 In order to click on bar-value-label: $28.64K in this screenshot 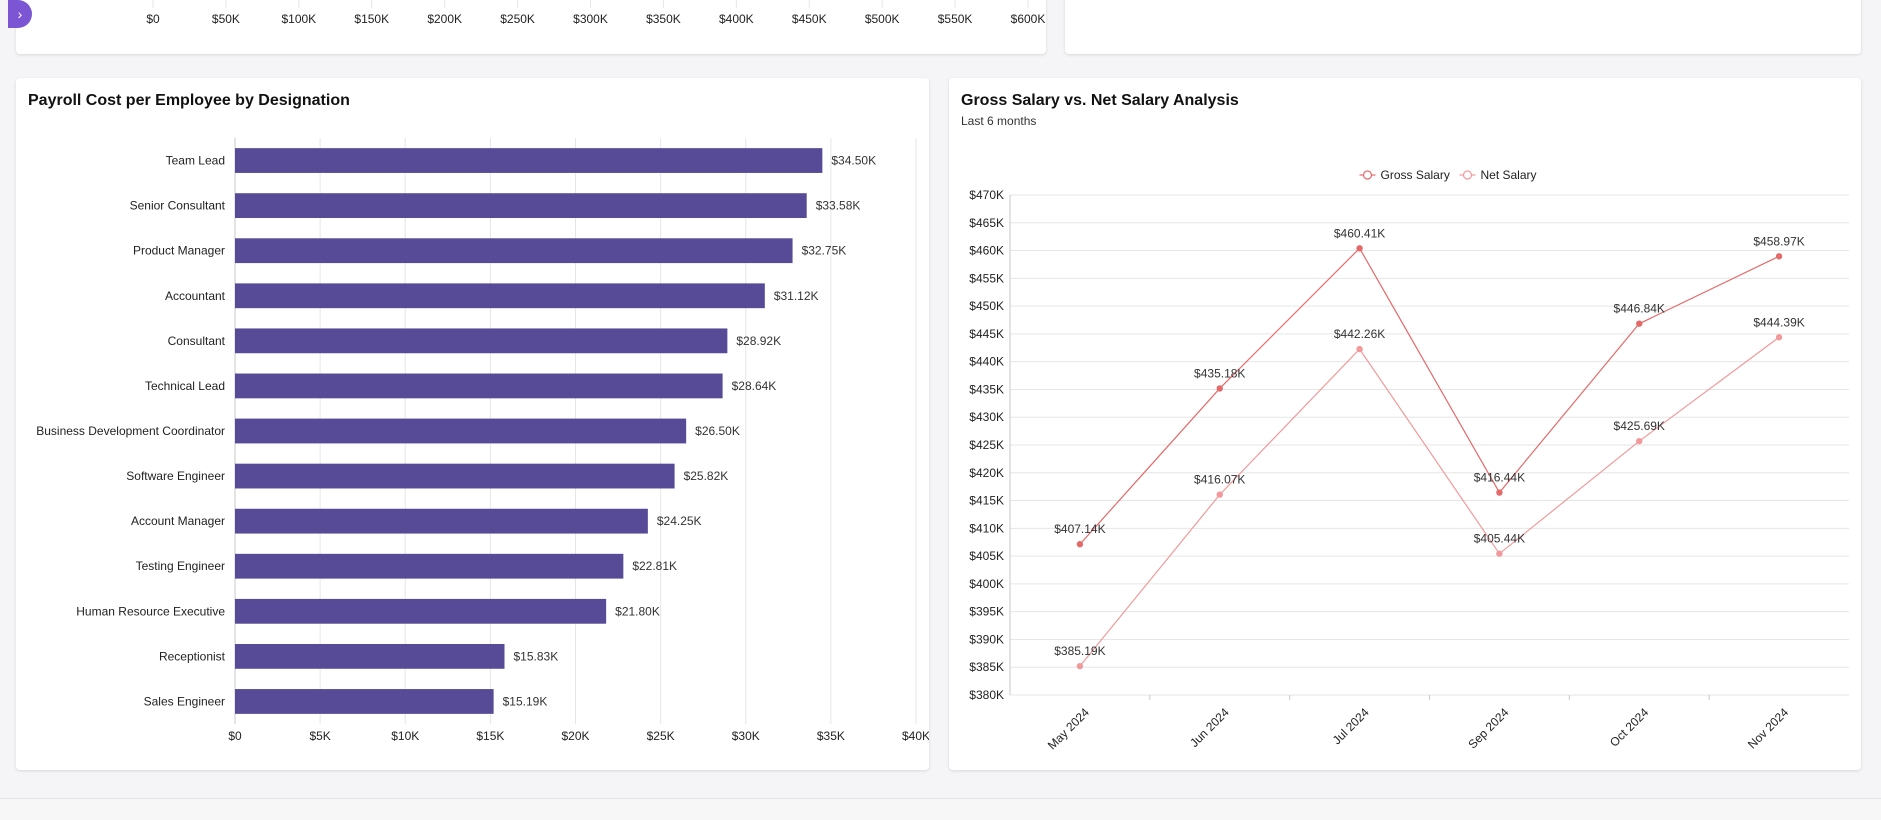, I will do `click(754, 386)`.